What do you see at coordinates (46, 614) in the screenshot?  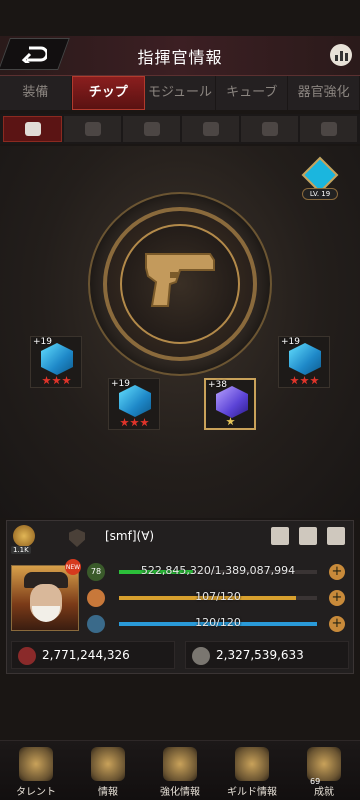 I see `avatar-beard` at bounding box center [46, 614].